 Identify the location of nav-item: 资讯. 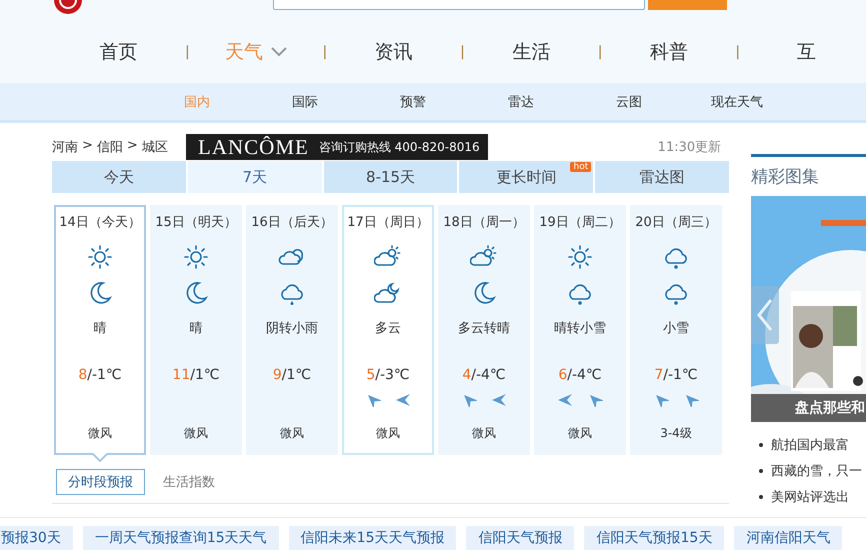
(394, 52).